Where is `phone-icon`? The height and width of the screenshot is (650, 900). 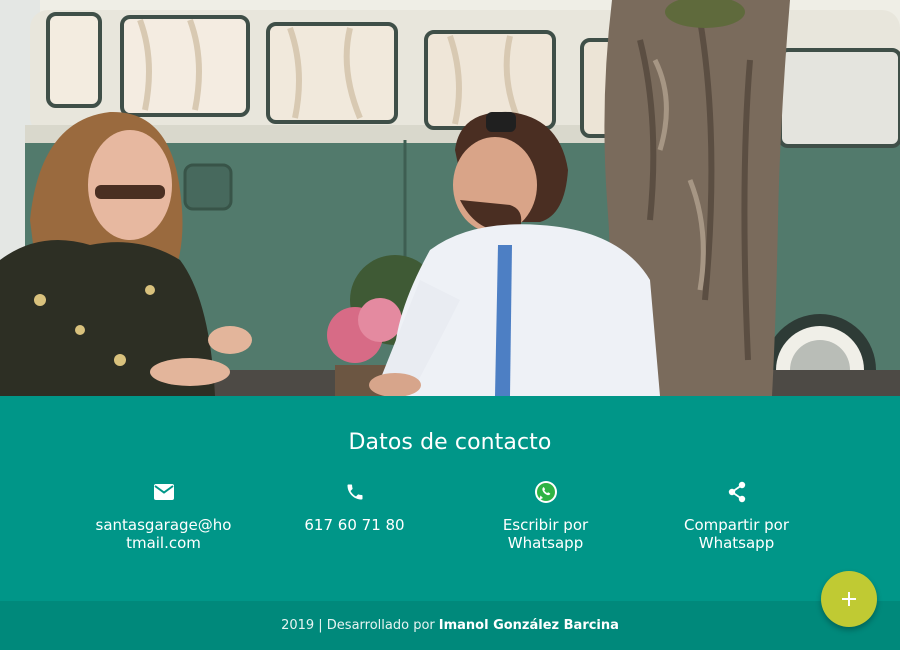 phone-icon is located at coordinates (355, 492).